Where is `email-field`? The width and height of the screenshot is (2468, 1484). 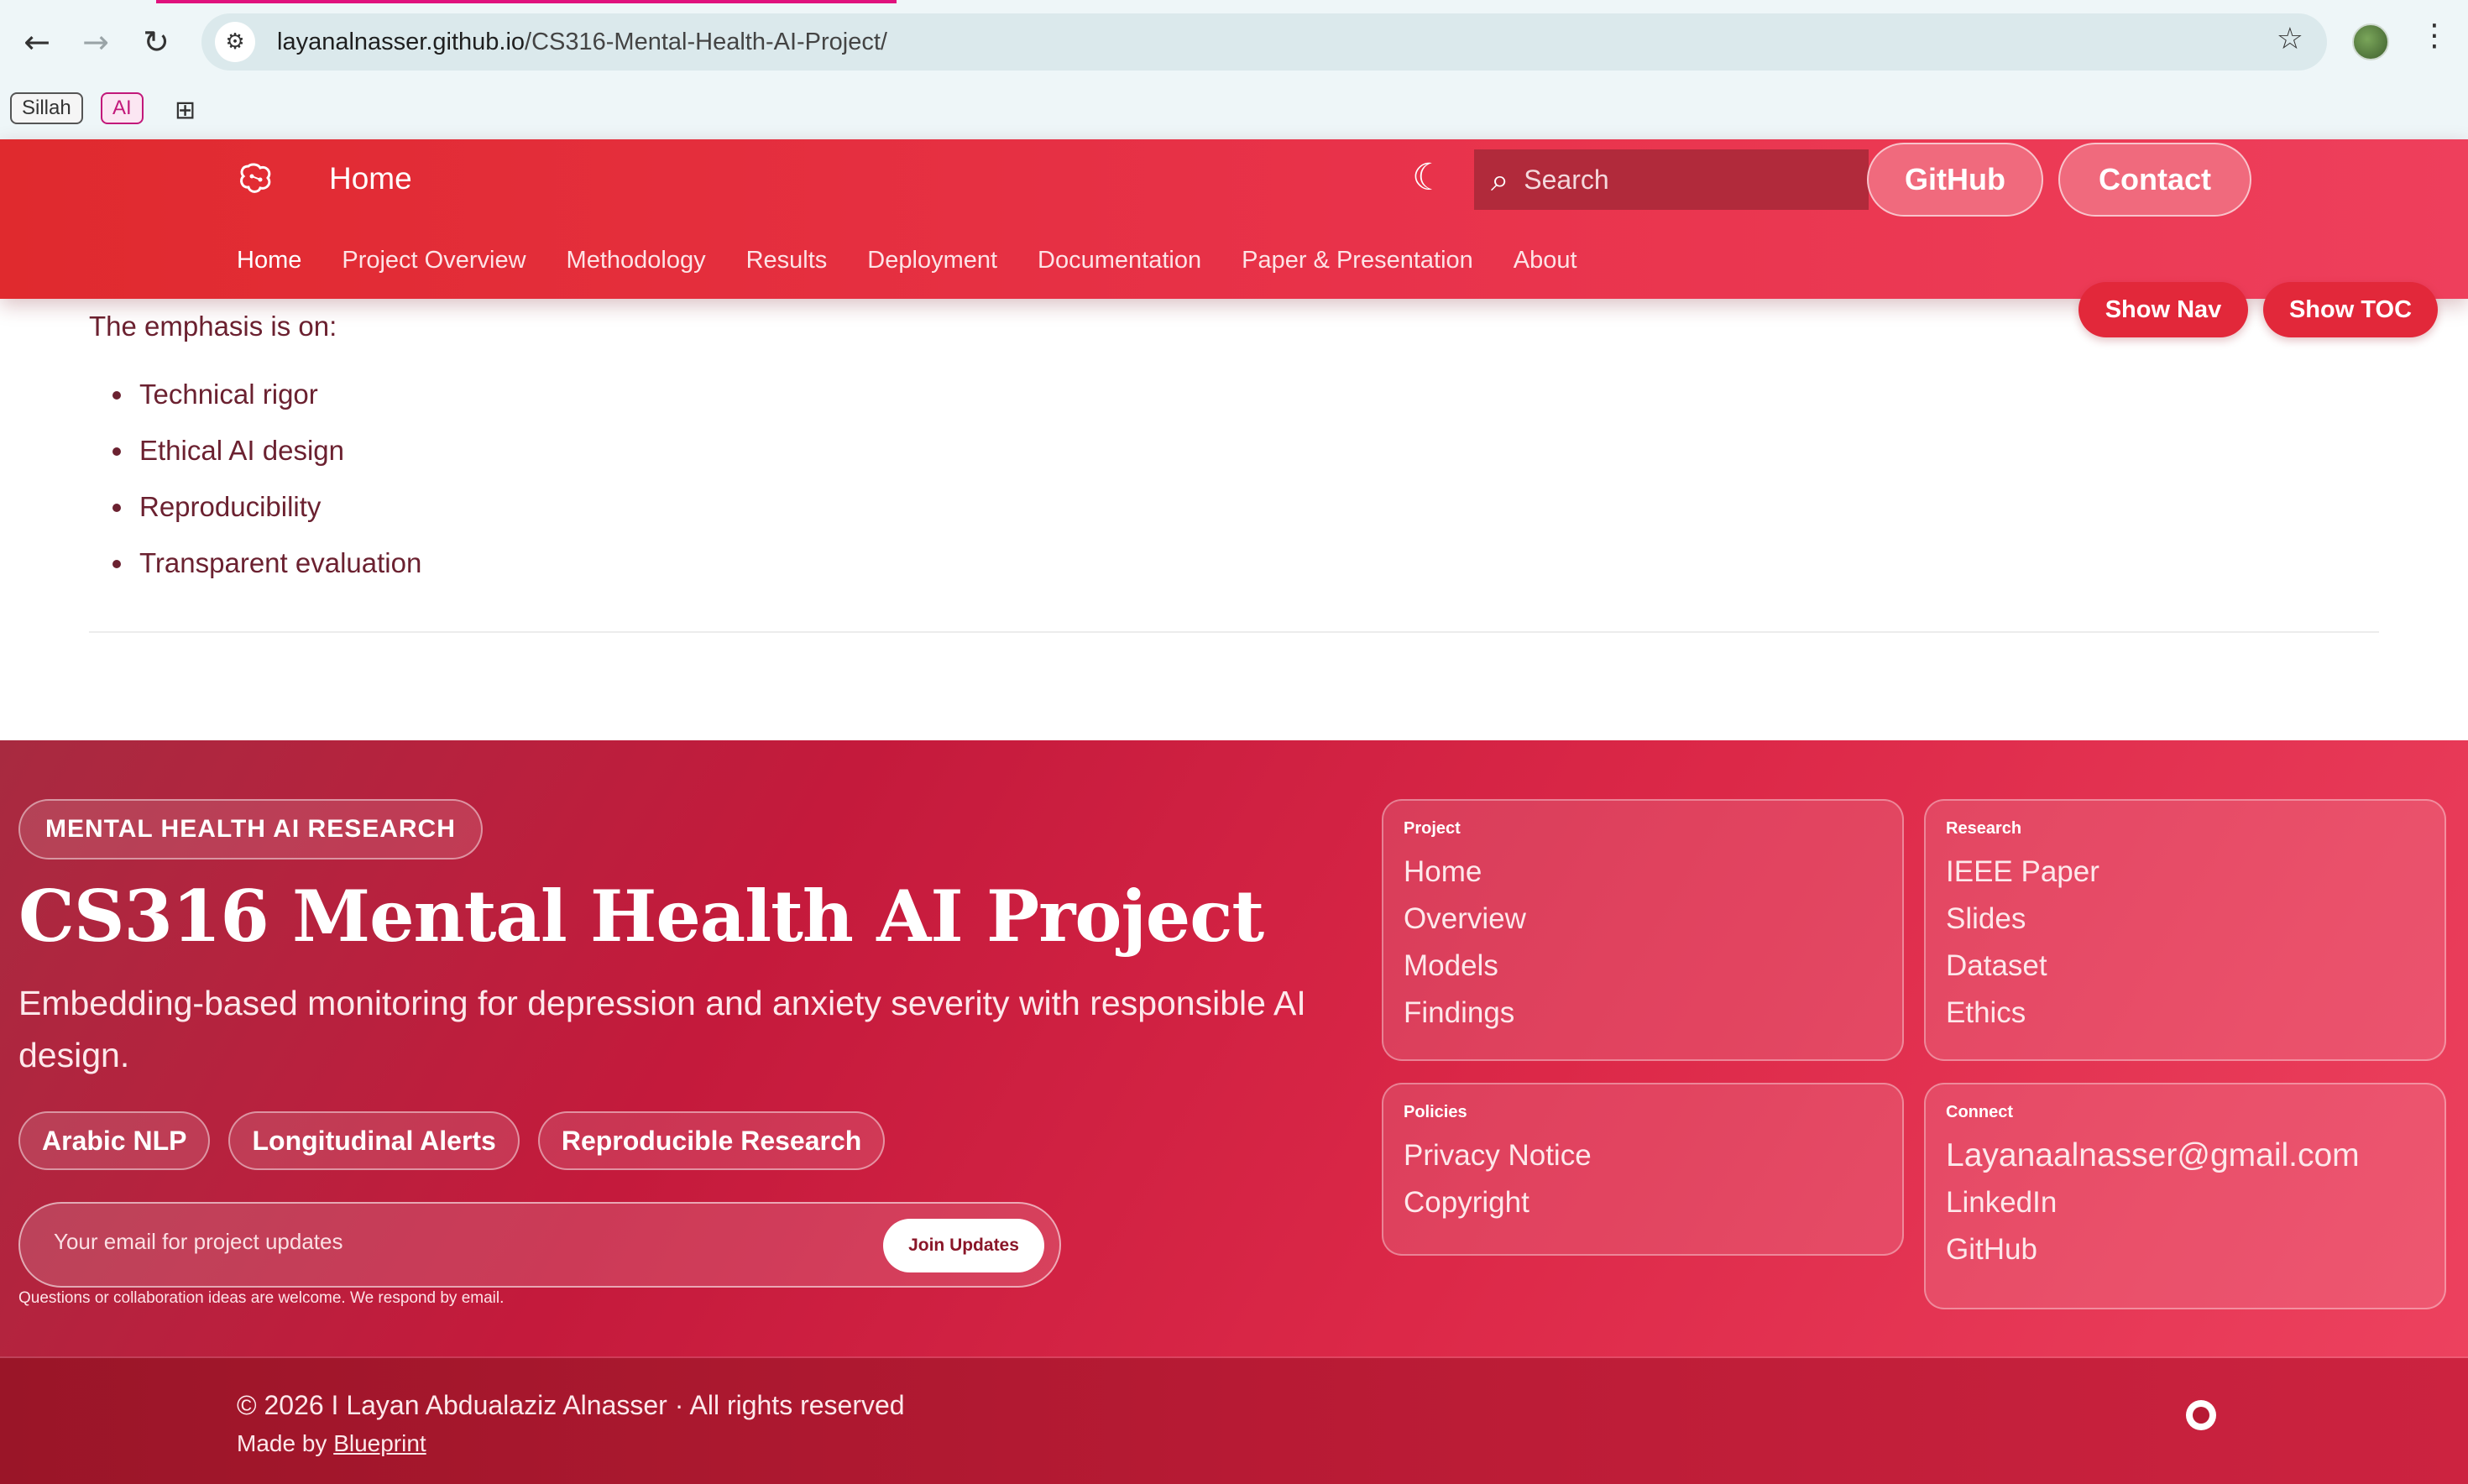 email-field is located at coordinates (431, 1242).